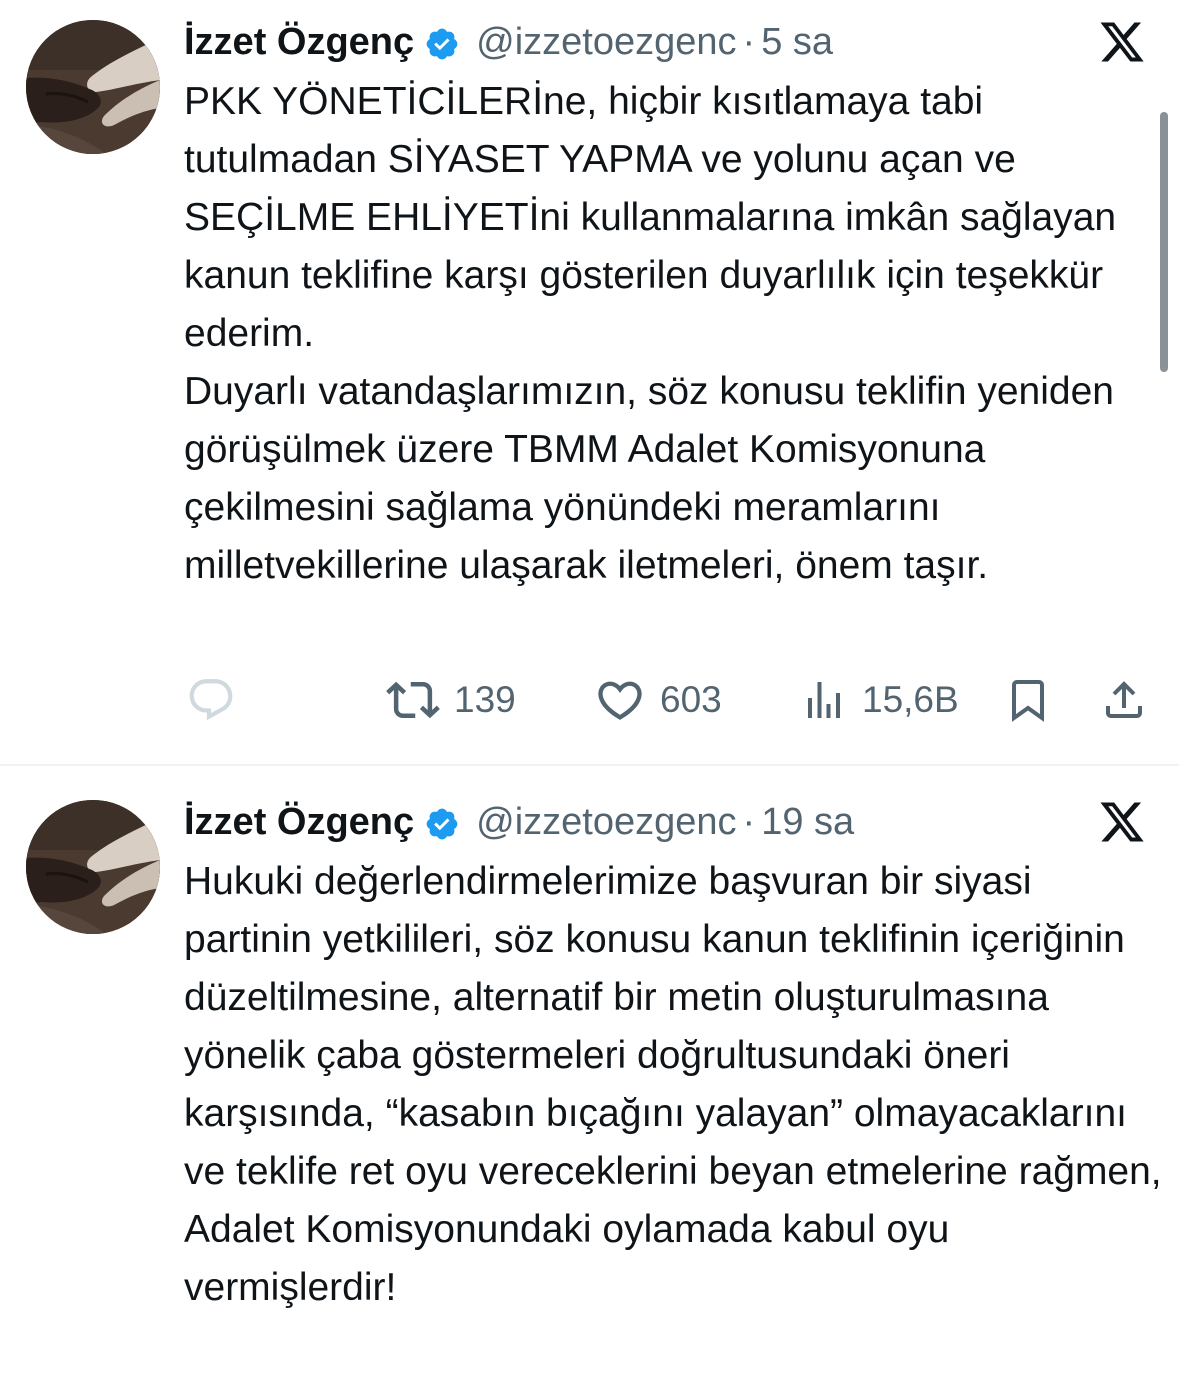  What do you see at coordinates (485, 699) in the screenshot?
I see `retweet-count: 139` at bounding box center [485, 699].